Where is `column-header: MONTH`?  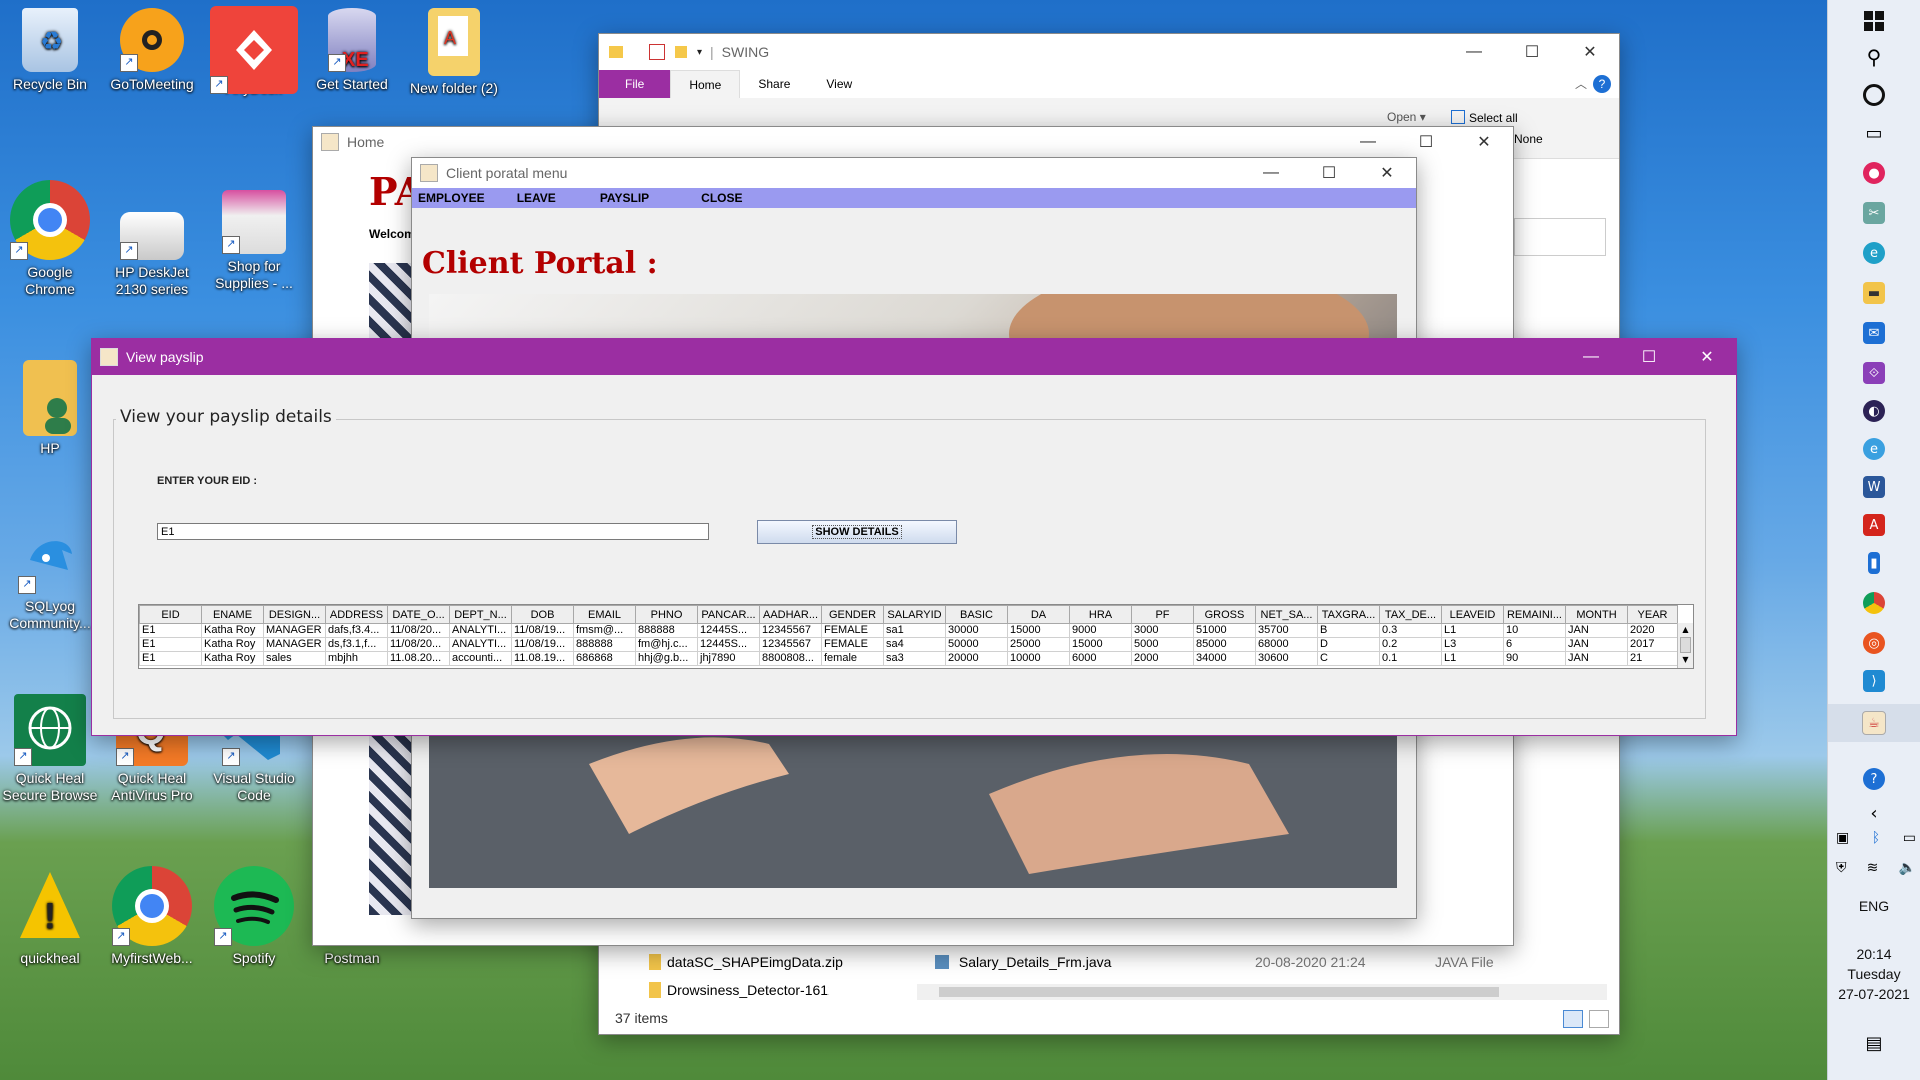
column-header: MONTH is located at coordinates (1596, 614).